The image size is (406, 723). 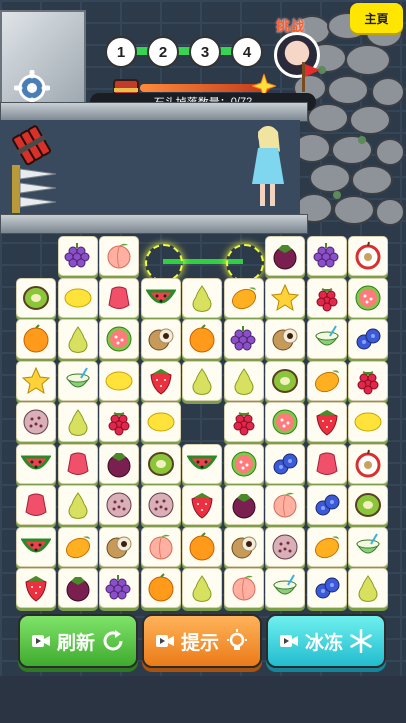 I want to click on refresh-icon, so click(x=113, y=640).